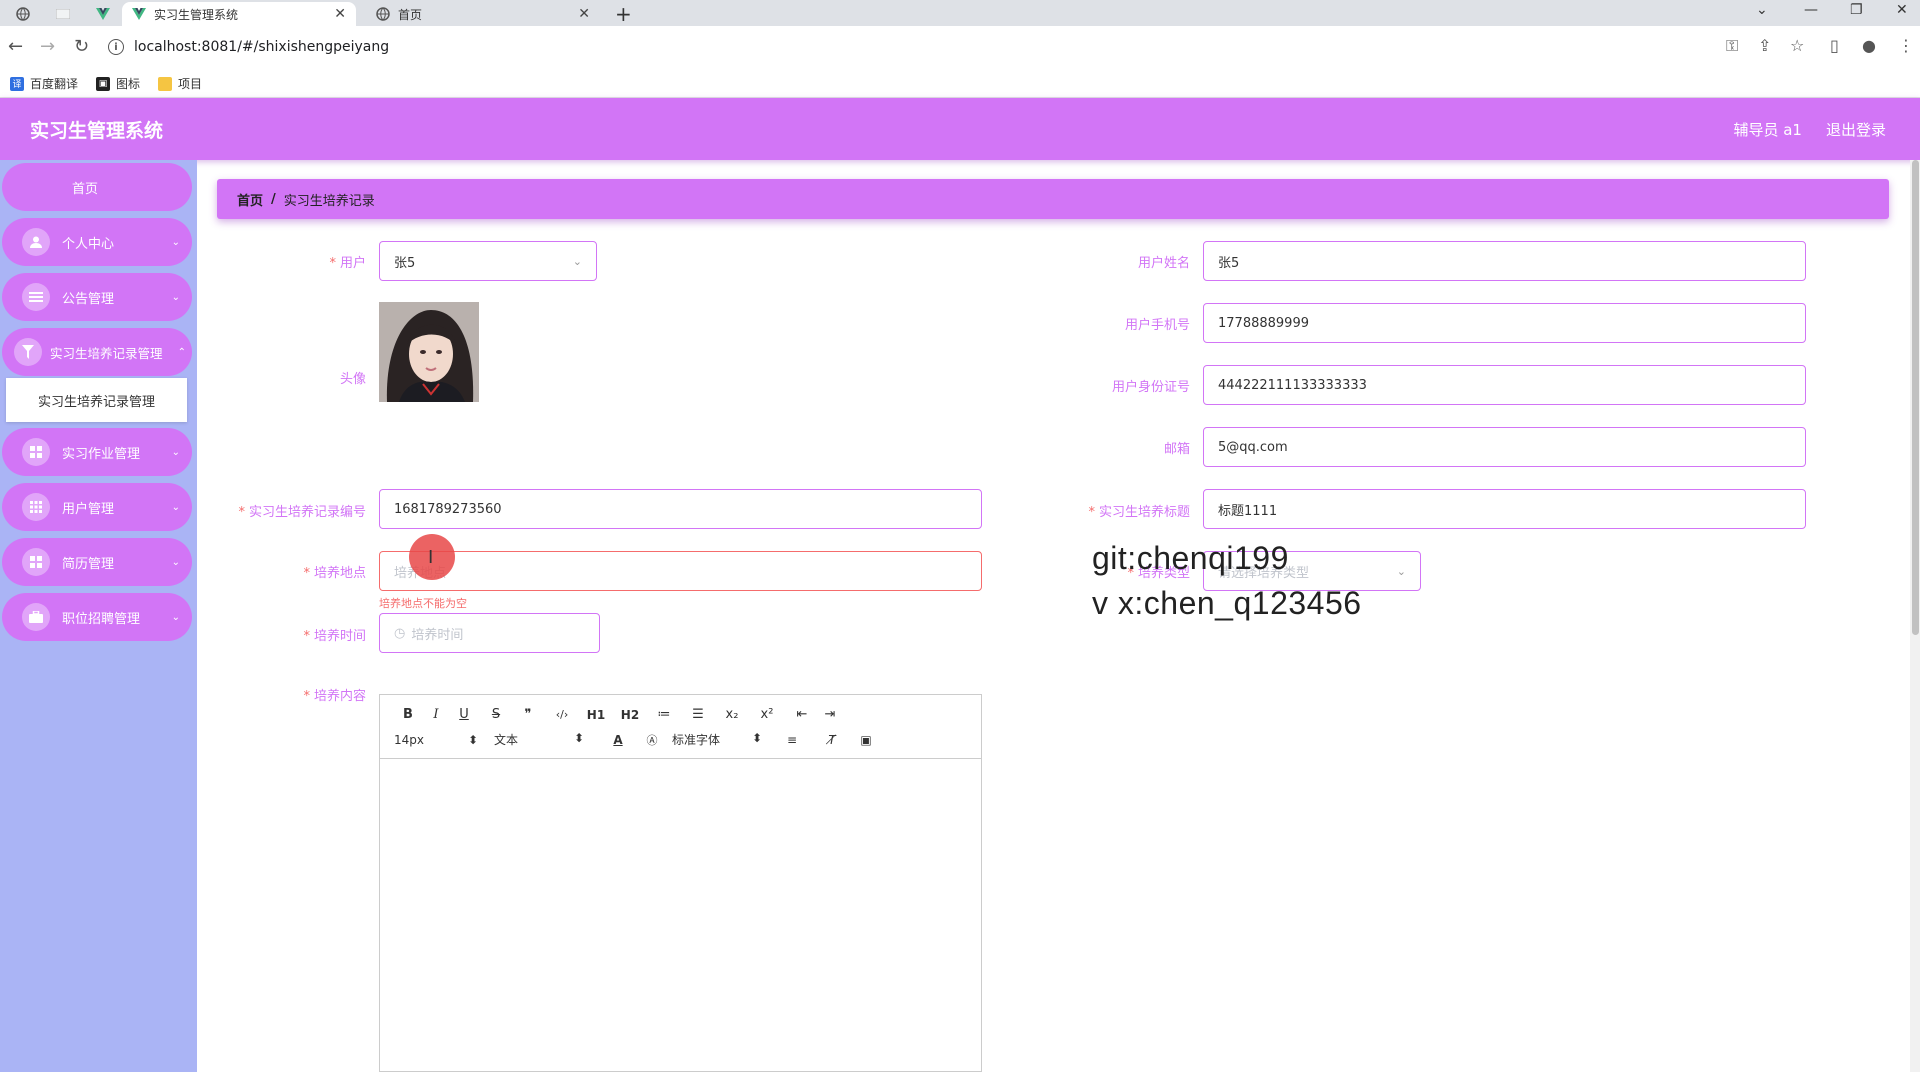  I want to click on breadcrumb-current: 实习生培养记录, so click(329, 201).